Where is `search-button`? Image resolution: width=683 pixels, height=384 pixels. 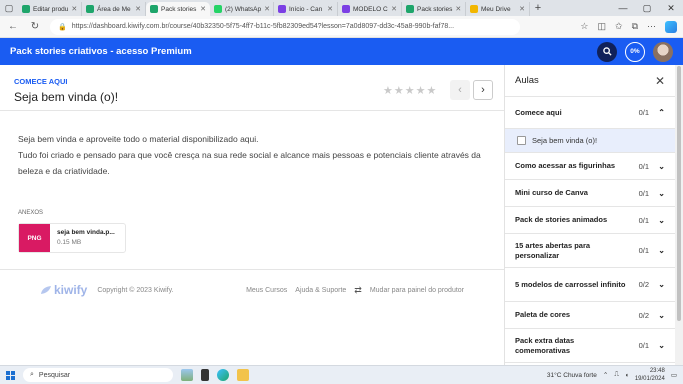 search-button is located at coordinates (607, 51).